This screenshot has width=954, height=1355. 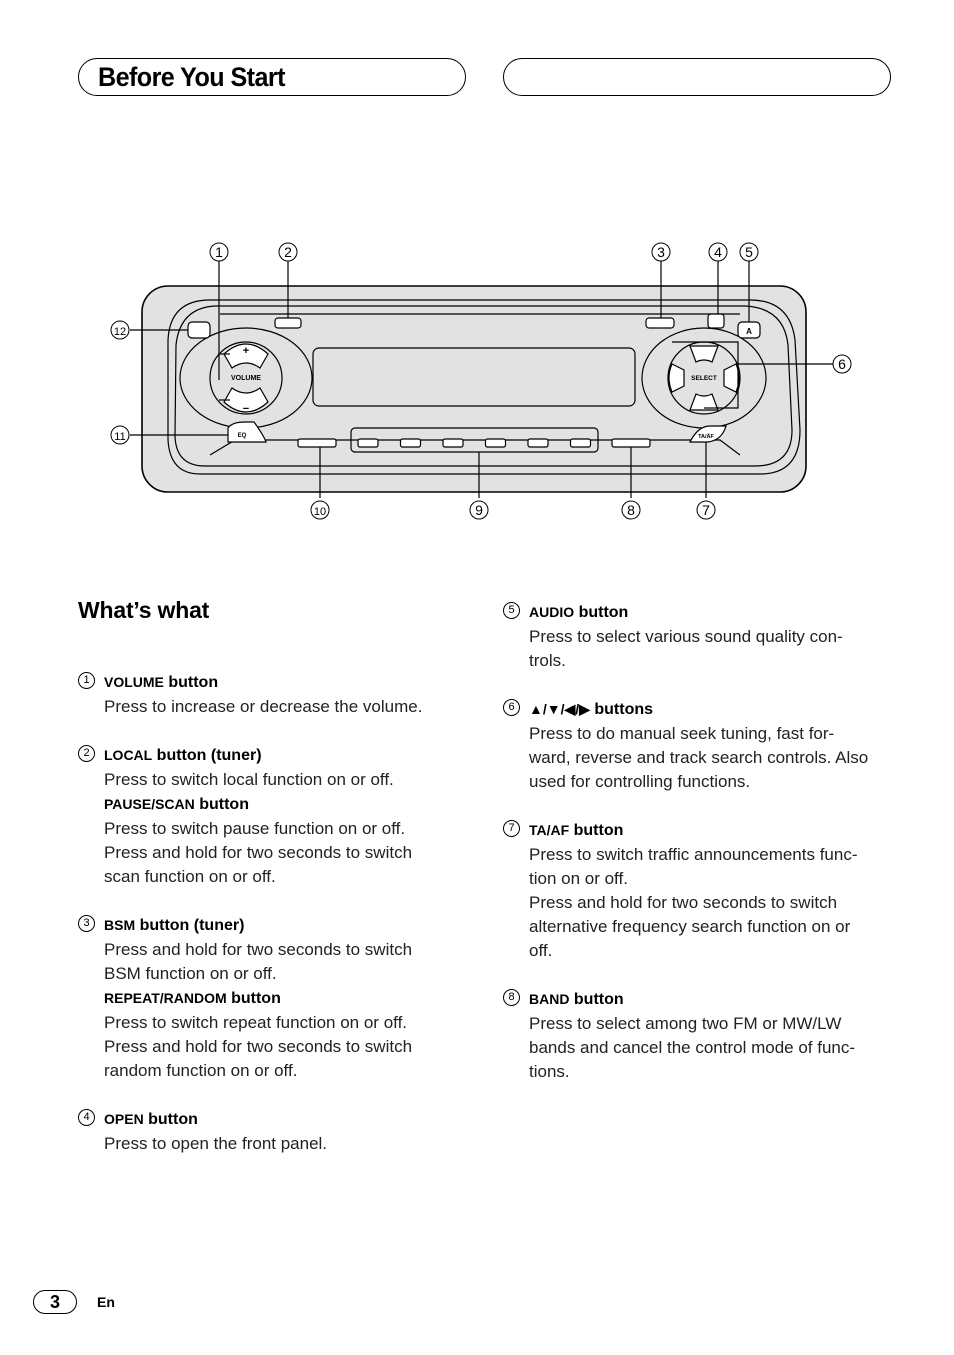 I want to click on callout-4: 4, so click(x=718, y=252).